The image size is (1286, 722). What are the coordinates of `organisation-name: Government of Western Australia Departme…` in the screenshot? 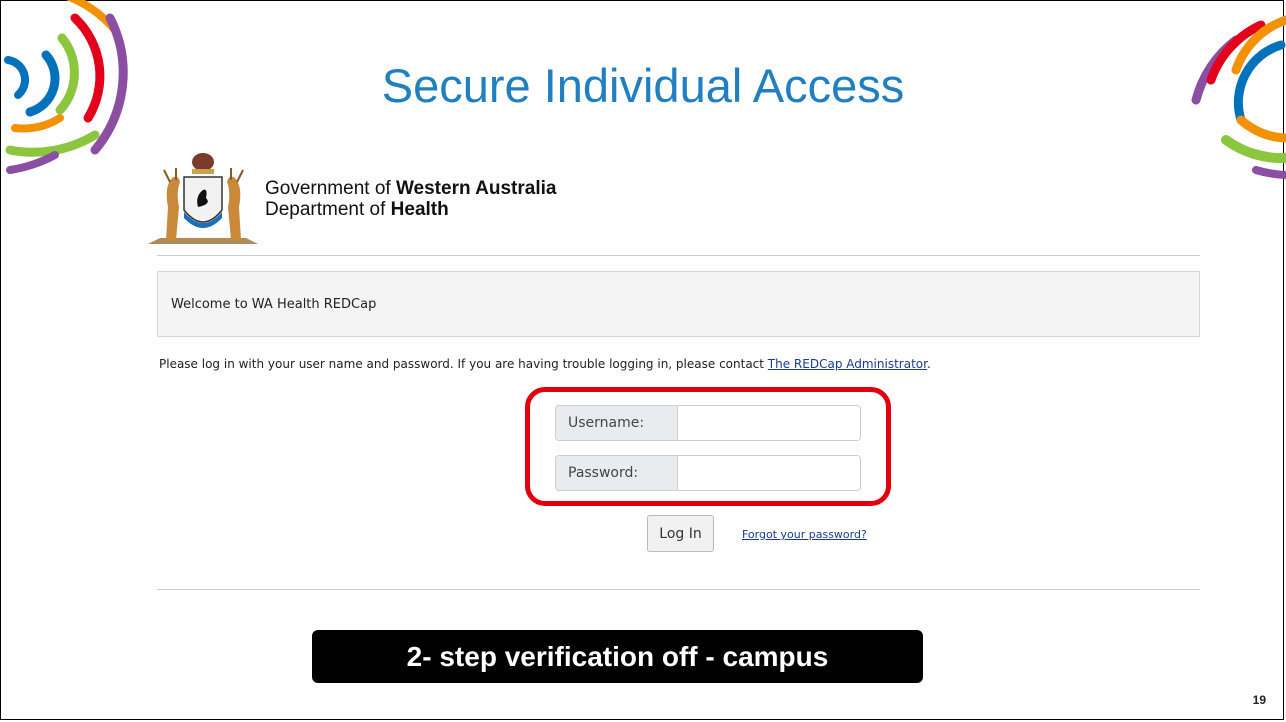 It's located at (410, 199).